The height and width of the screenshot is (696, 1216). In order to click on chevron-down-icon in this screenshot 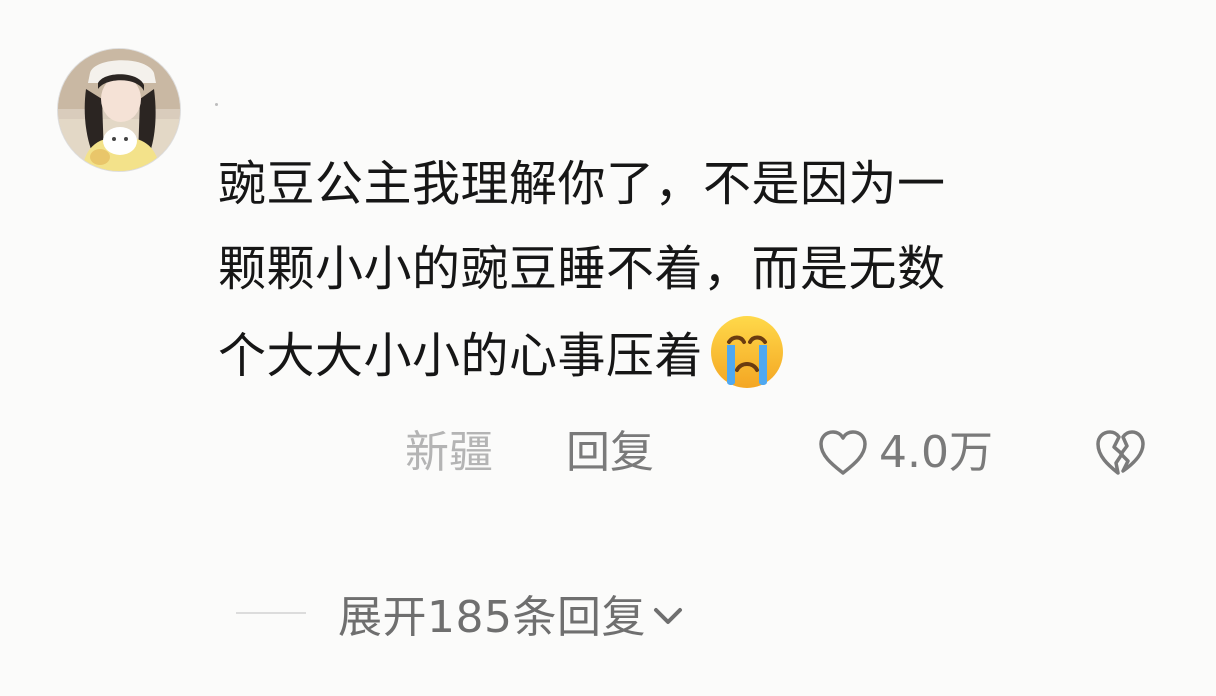, I will do `click(667, 616)`.